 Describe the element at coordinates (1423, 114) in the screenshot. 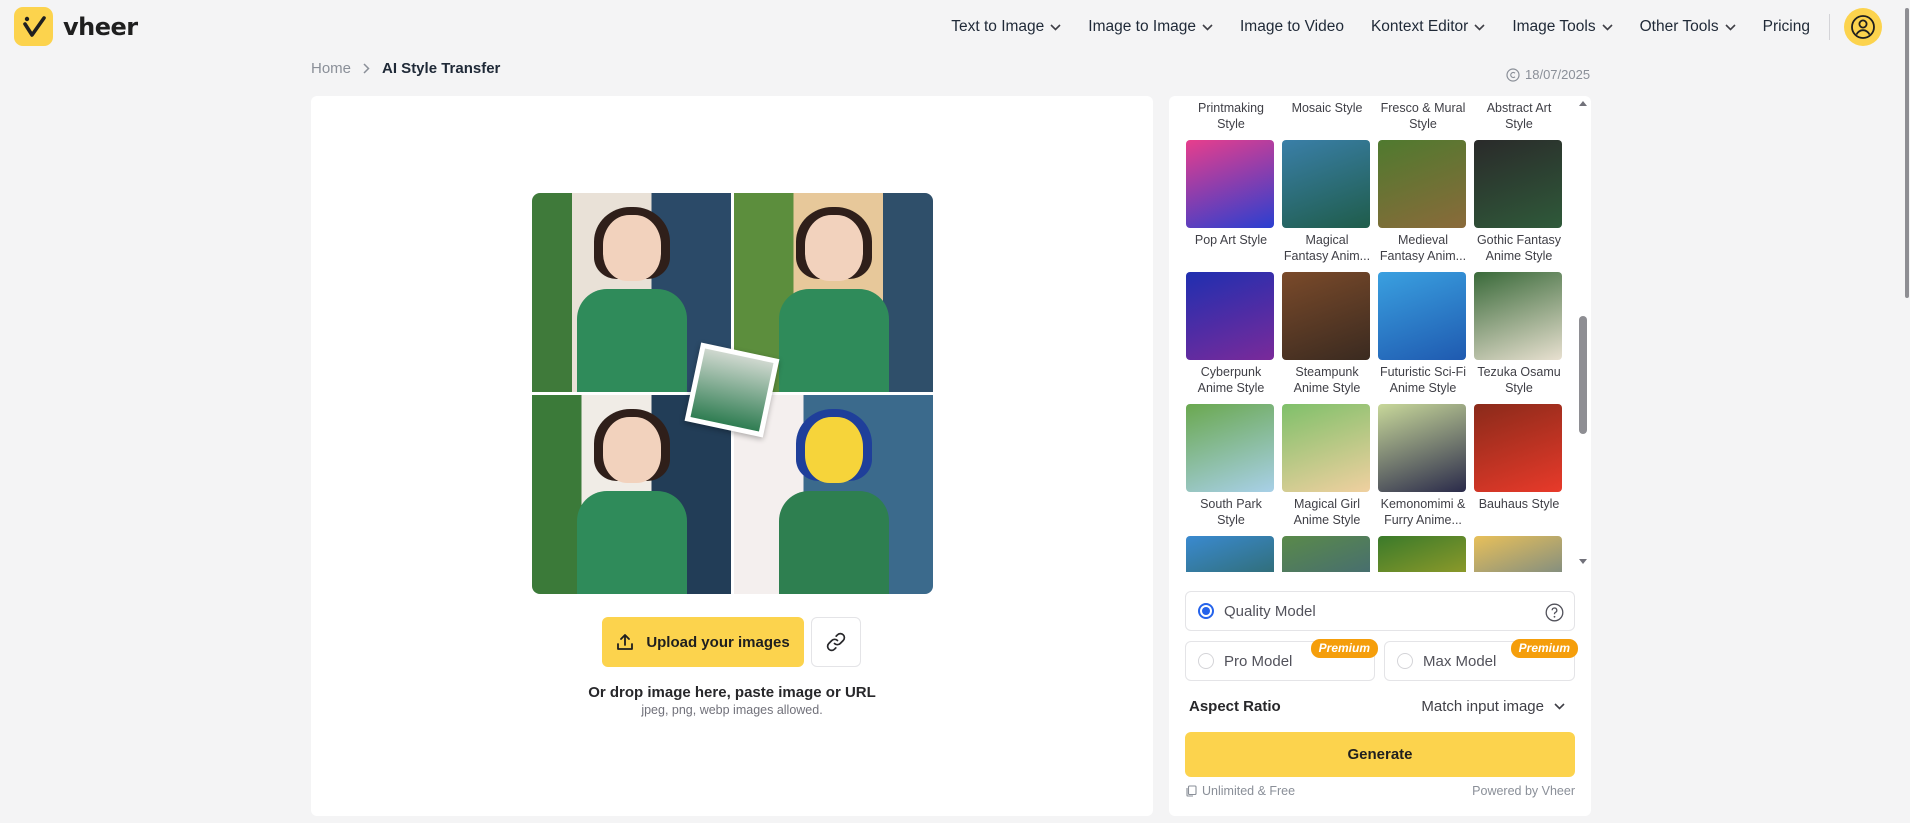

I see `style-option: Fresco & Mural Style` at that location.